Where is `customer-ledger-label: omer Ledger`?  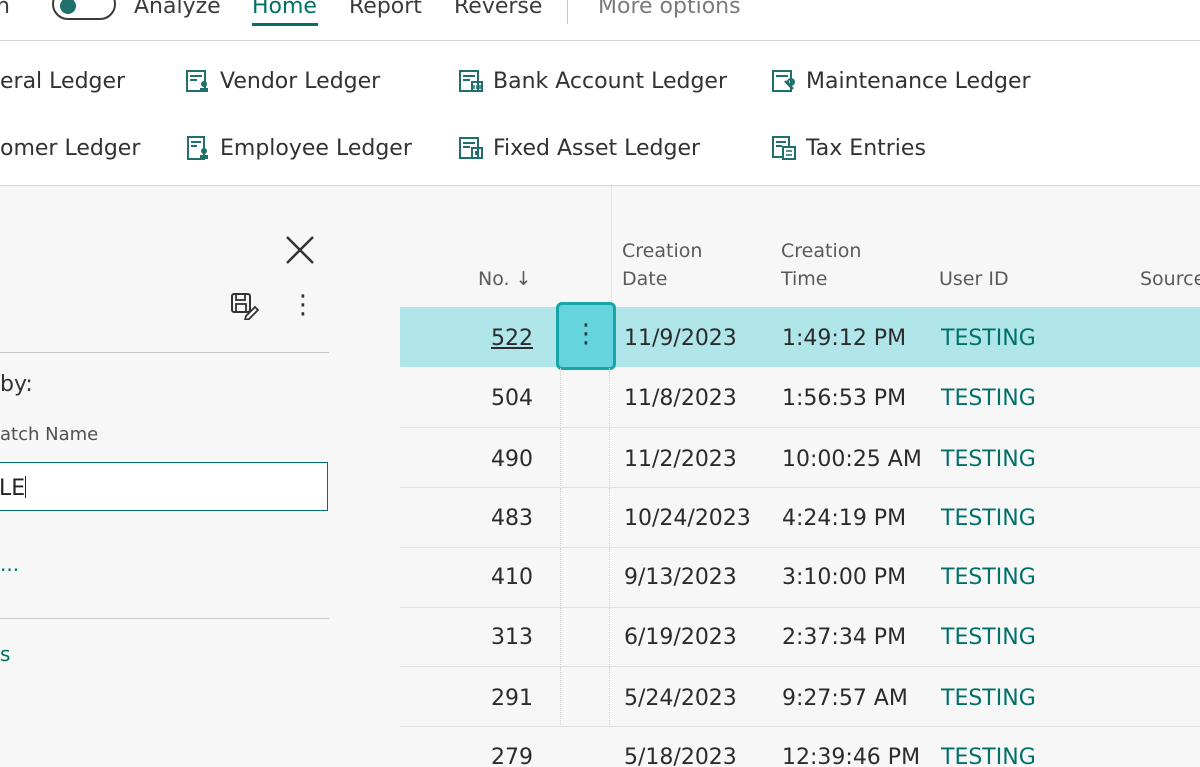
customer-ledger-label: omer Ledger is located at coordinates (70, 148).